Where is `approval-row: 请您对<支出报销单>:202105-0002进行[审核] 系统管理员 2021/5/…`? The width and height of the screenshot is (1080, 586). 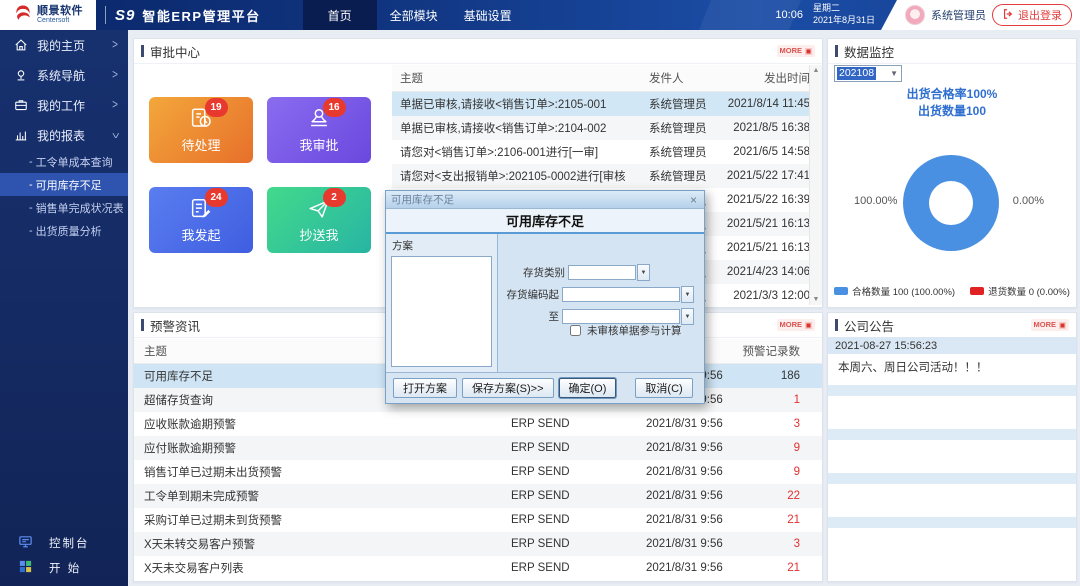
approval-row: 请您对<支出报销单>:202105-0002进行[审核] 系统管理员 2021/5/… is located at coordinates (605, 176).